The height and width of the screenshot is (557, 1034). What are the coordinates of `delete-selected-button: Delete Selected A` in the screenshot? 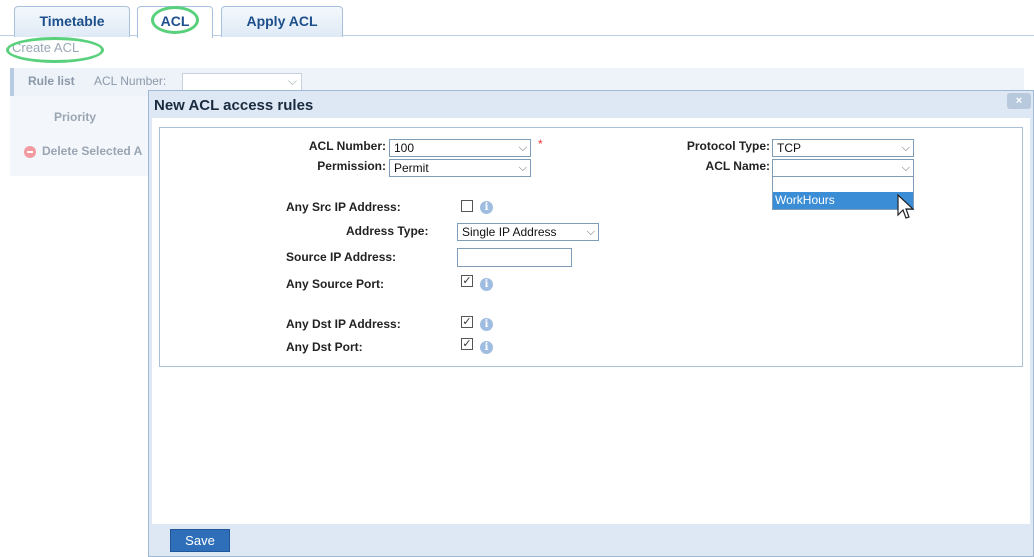 It's located at (92, 151).